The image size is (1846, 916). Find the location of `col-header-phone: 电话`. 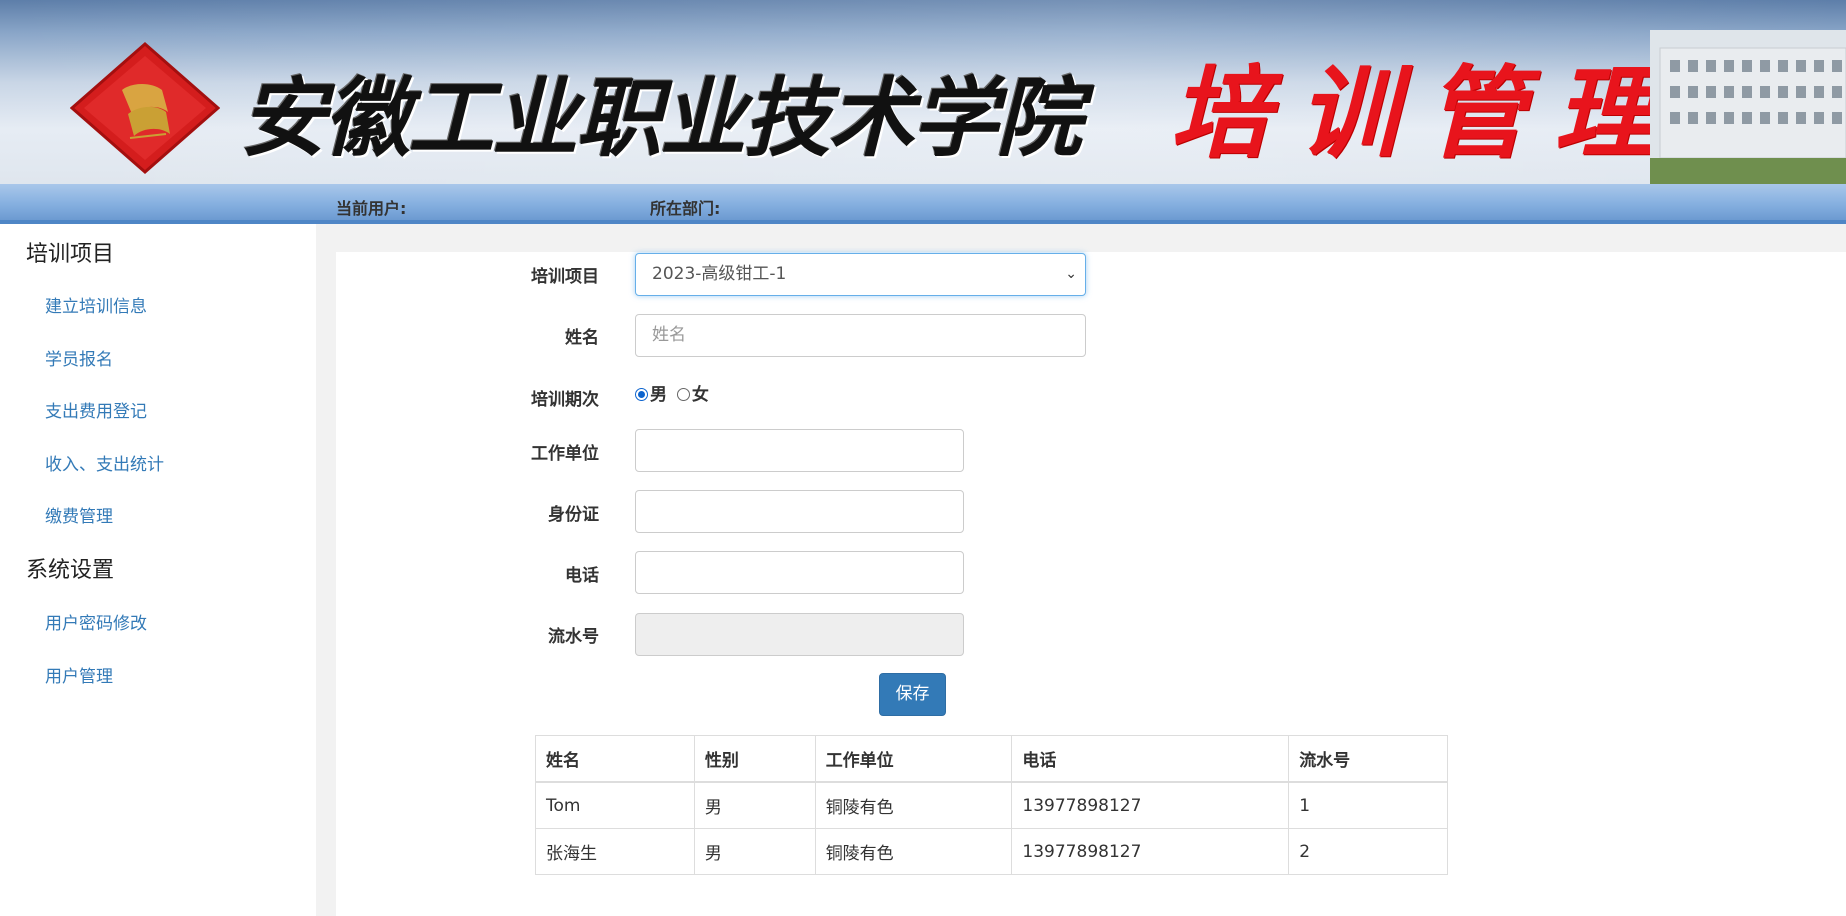

col-header-phone: 电话 is located at coordinates (1150, 759).